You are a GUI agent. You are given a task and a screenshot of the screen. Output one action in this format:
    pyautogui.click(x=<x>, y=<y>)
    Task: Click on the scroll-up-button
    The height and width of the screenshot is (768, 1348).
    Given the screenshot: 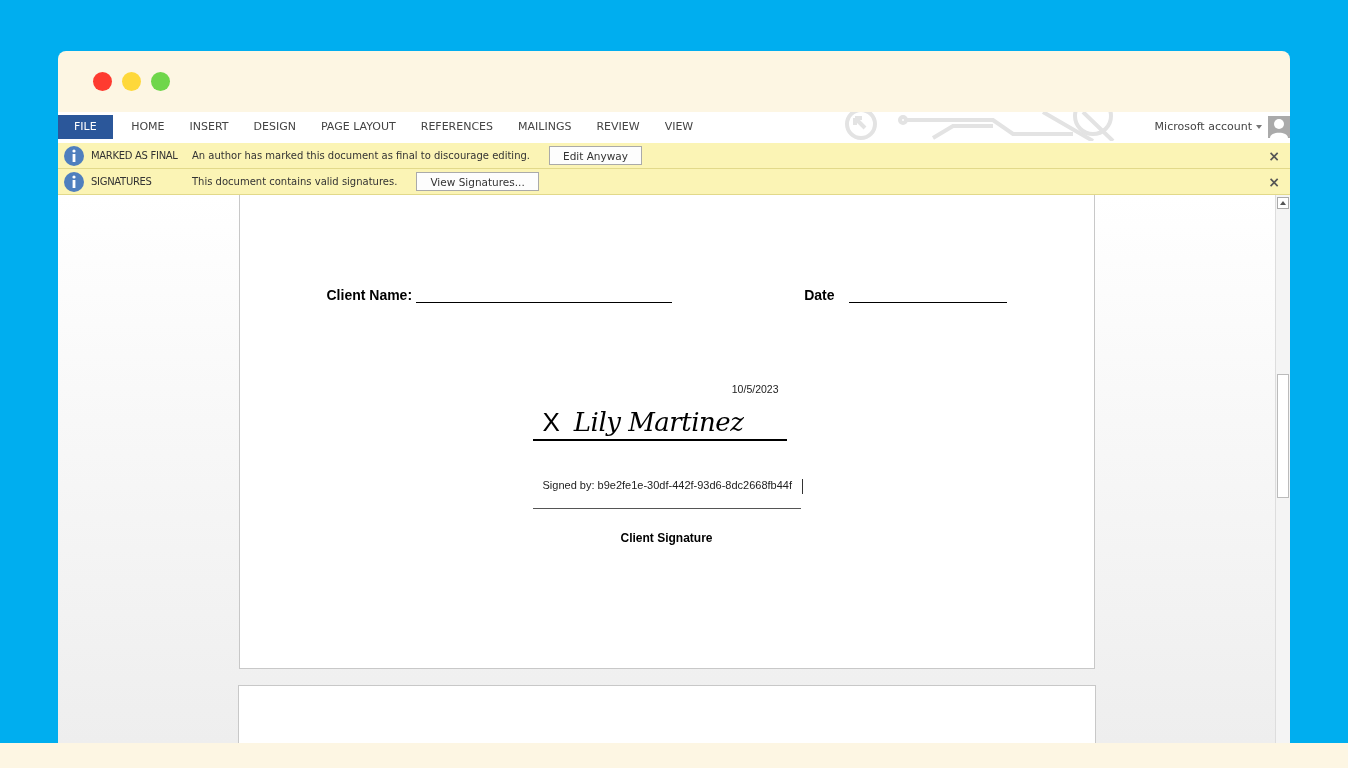 What is the action you would take?
    pyautogui.click(x=1283, y=203)
    